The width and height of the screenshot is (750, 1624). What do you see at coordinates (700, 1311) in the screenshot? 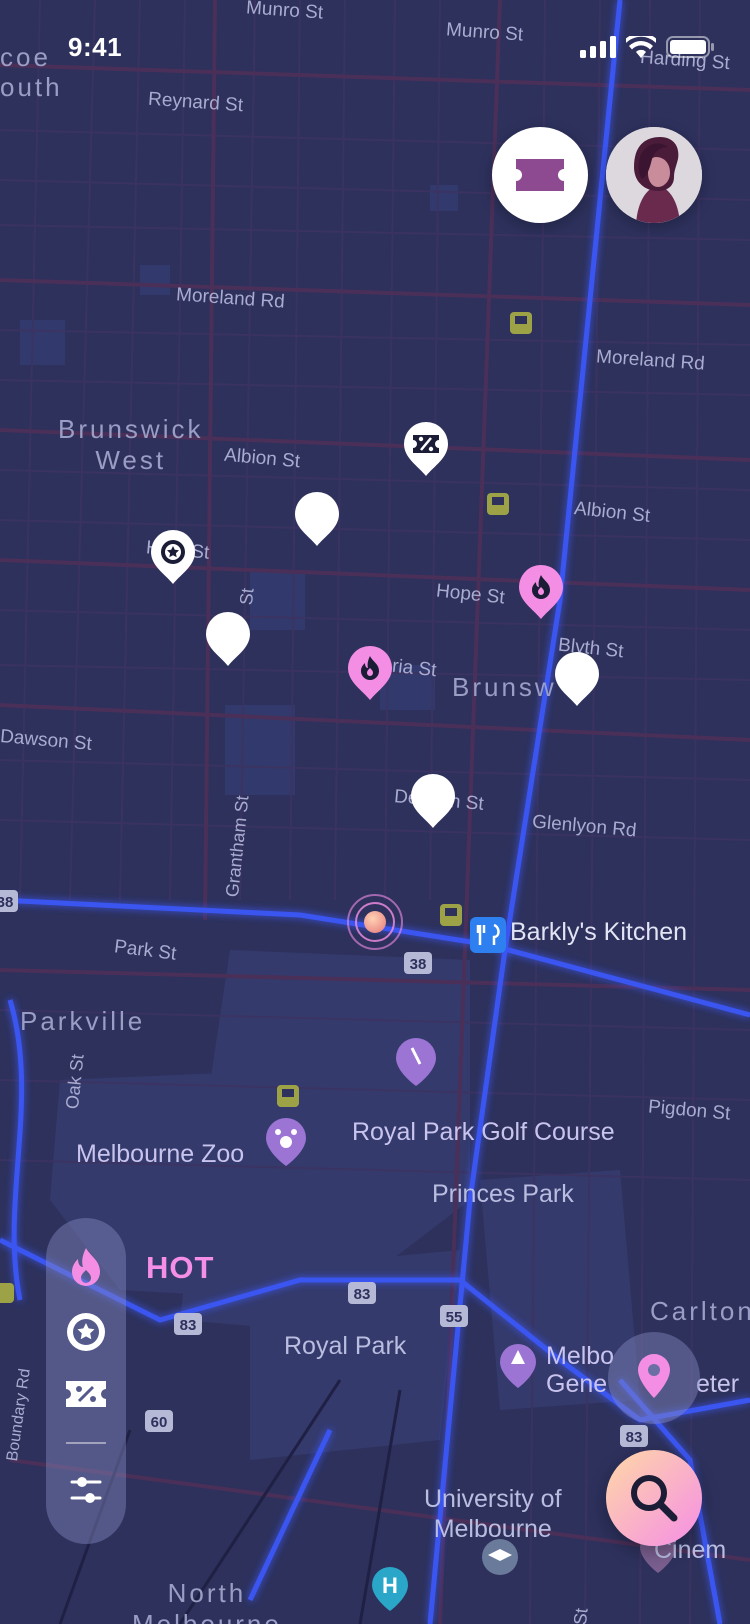
I see `area-label: Carlton` at bounding box center [700, 1311].